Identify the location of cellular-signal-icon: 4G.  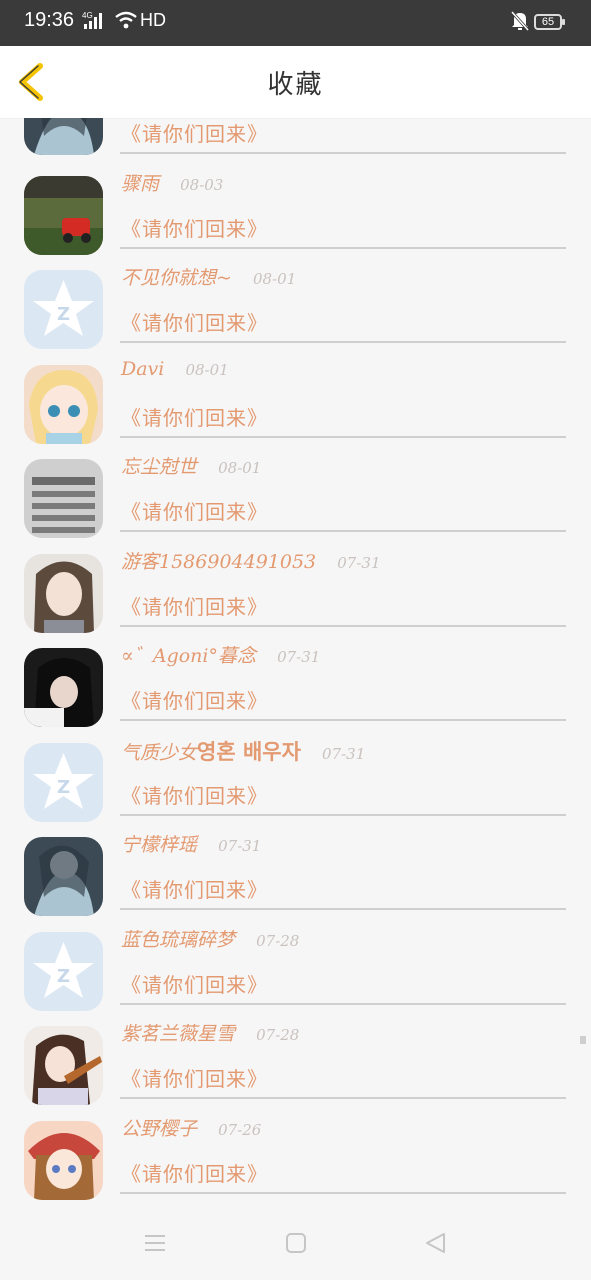
(95, 22).